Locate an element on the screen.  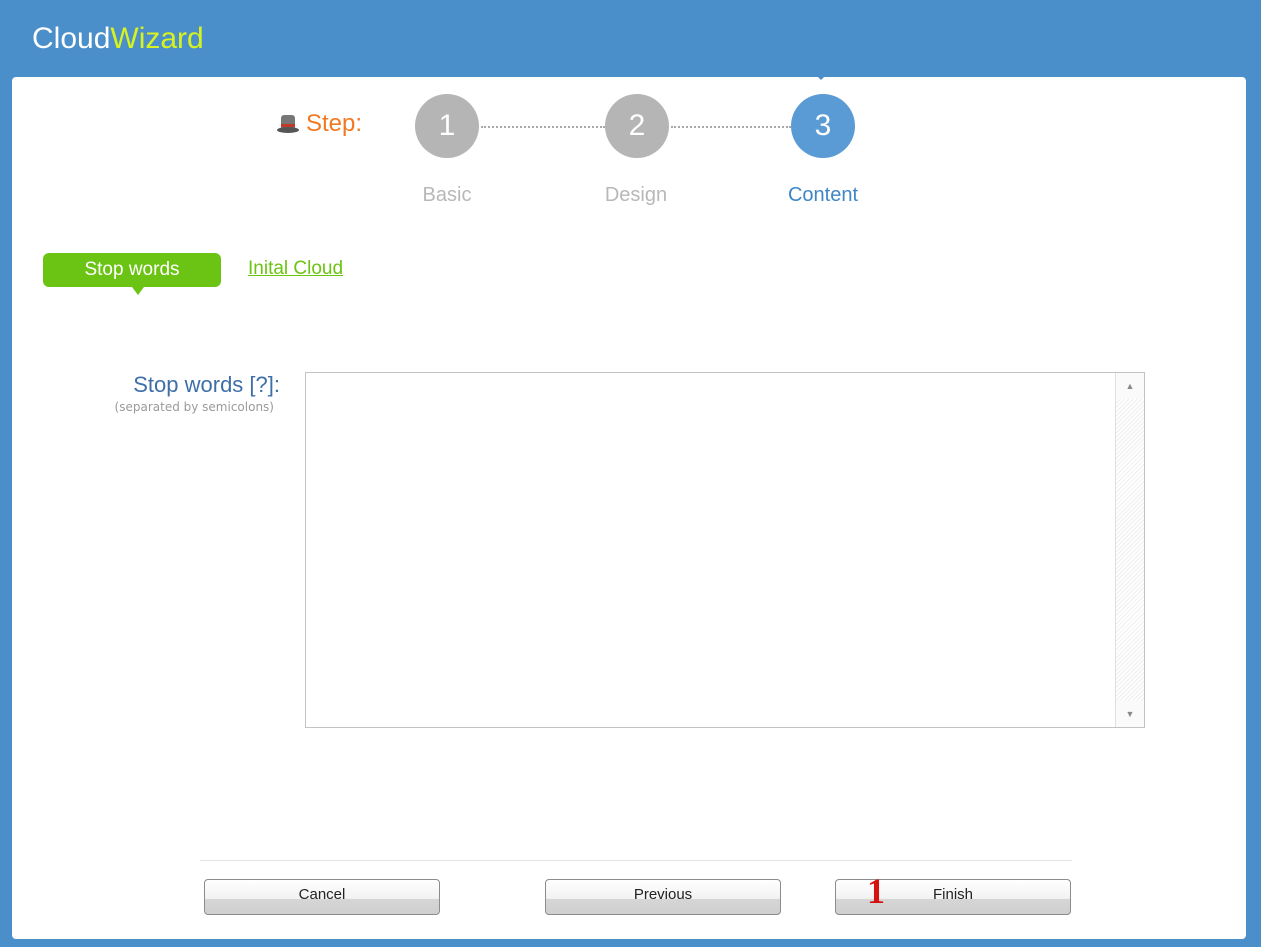
tab-stop-words: Stop words is located at coordinates (132, 274).